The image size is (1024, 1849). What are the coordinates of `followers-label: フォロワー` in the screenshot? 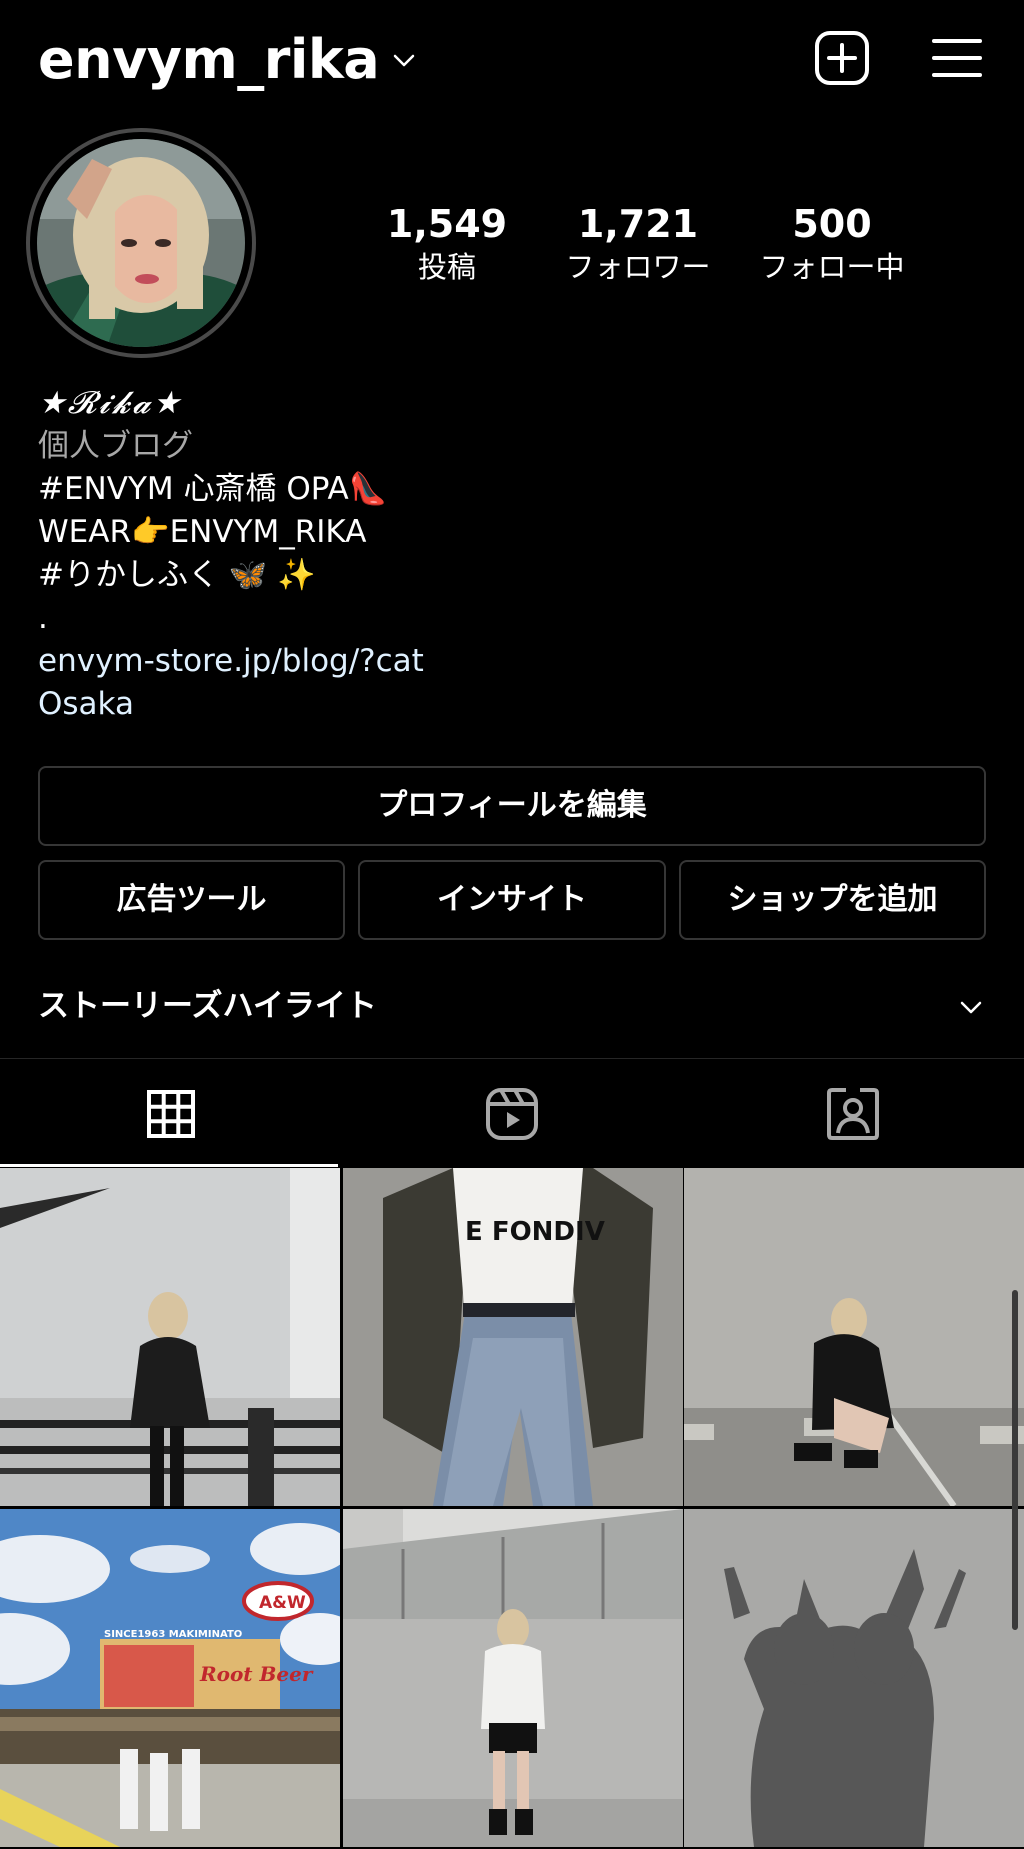 It's located at (638, 267).